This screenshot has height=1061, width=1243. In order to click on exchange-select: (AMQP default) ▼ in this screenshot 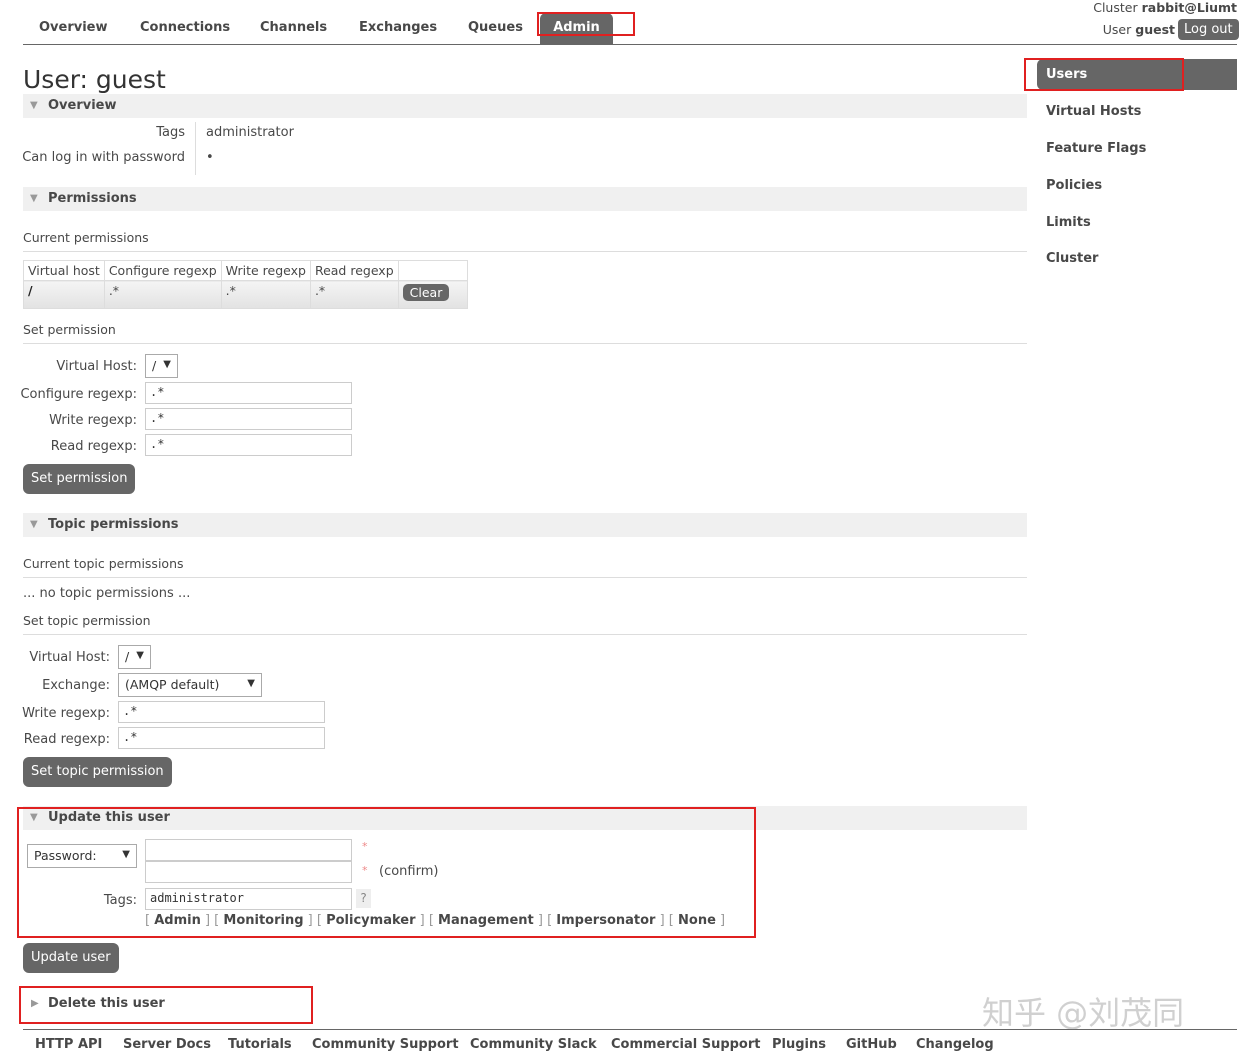, I will do `click(190, 685)`.